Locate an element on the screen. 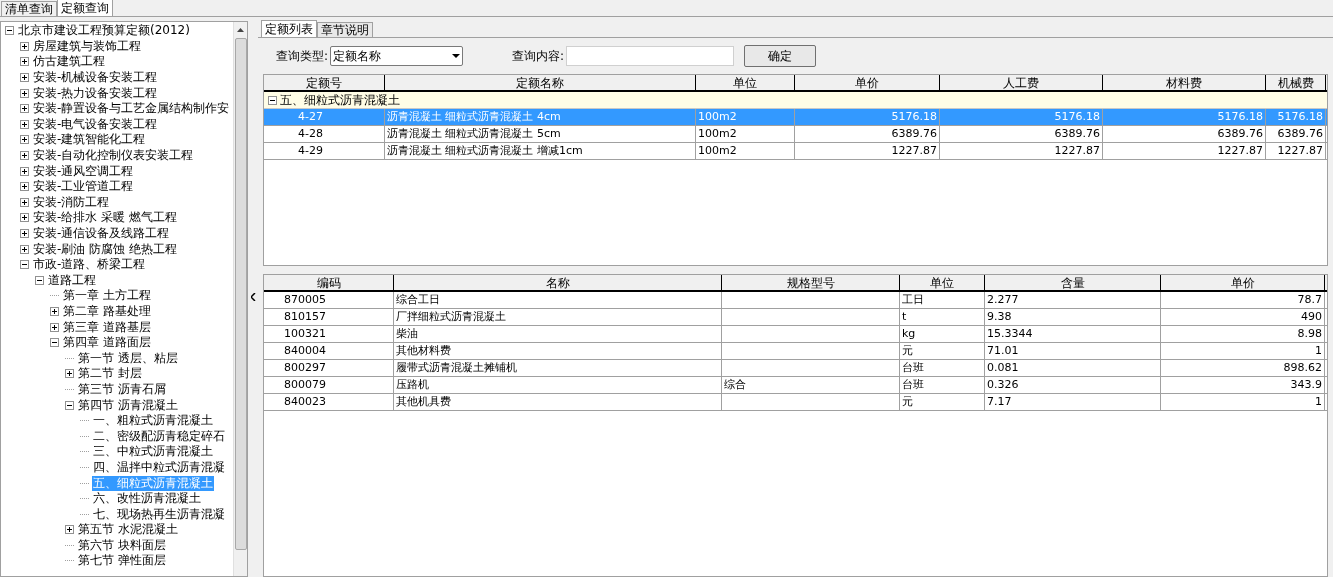  query-content-field is located at coordinates (650, 56).